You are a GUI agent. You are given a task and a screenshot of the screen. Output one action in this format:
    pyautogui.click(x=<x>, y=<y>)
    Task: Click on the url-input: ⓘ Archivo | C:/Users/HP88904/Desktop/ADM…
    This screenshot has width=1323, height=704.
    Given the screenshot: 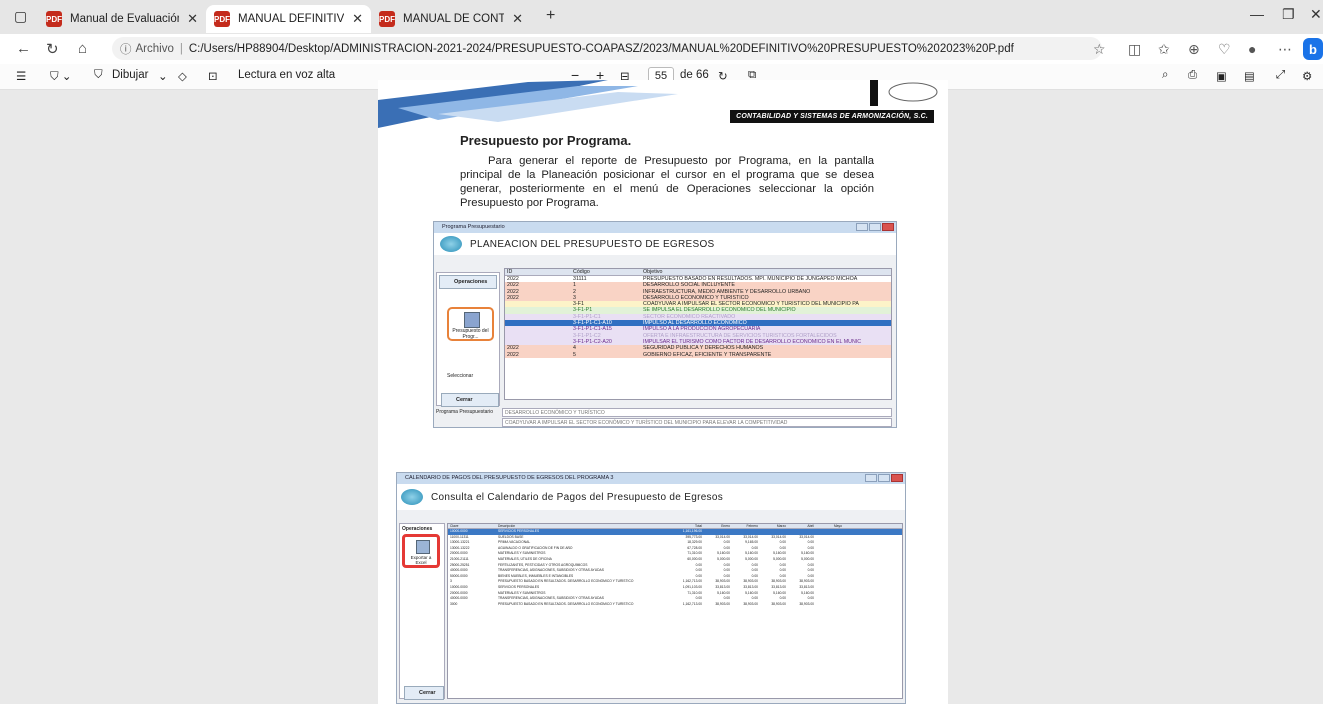 What is the action you would take?
    pyautogui.click(x=607, y=48)
    